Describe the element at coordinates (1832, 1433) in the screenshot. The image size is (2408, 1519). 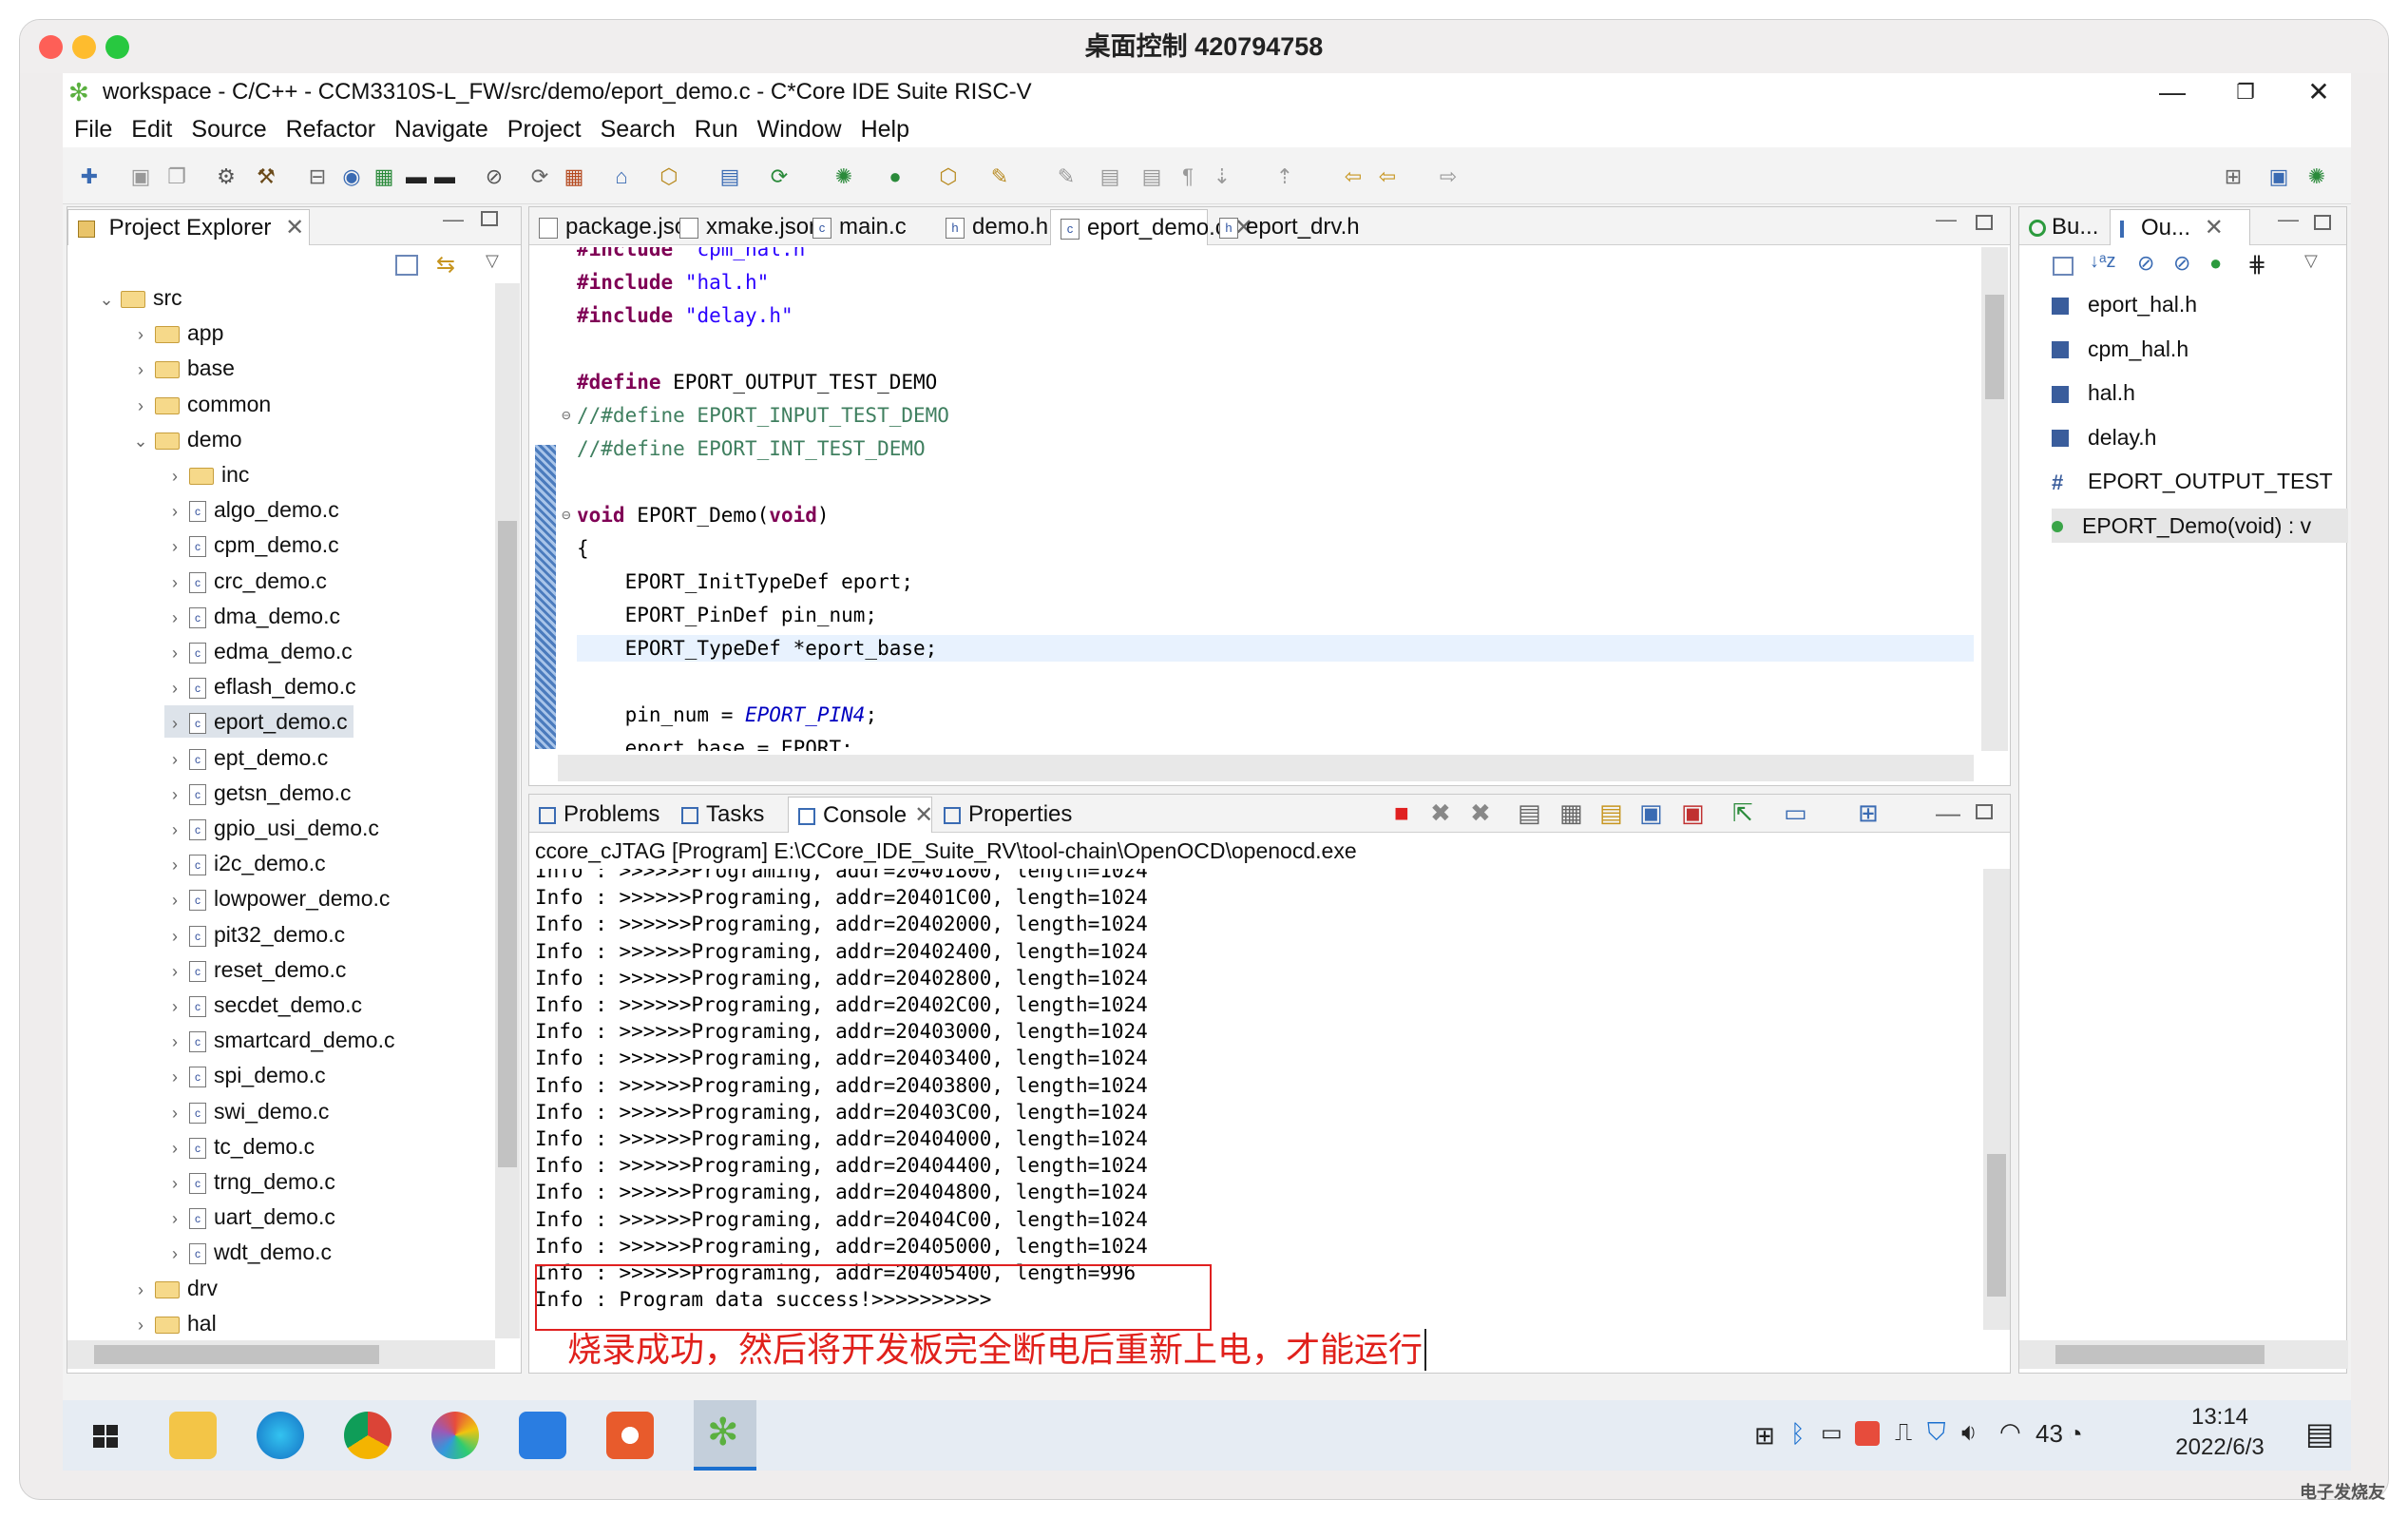
I see `device-icon: ▭` at that location.